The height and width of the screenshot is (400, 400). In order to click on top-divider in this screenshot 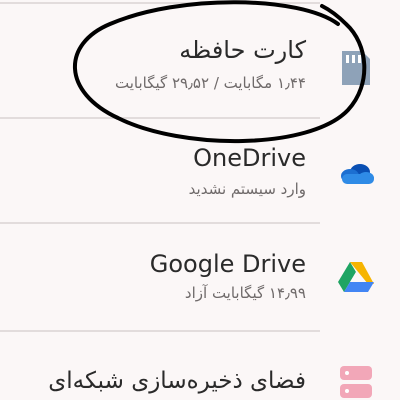, I will do `click(160, 3)`.